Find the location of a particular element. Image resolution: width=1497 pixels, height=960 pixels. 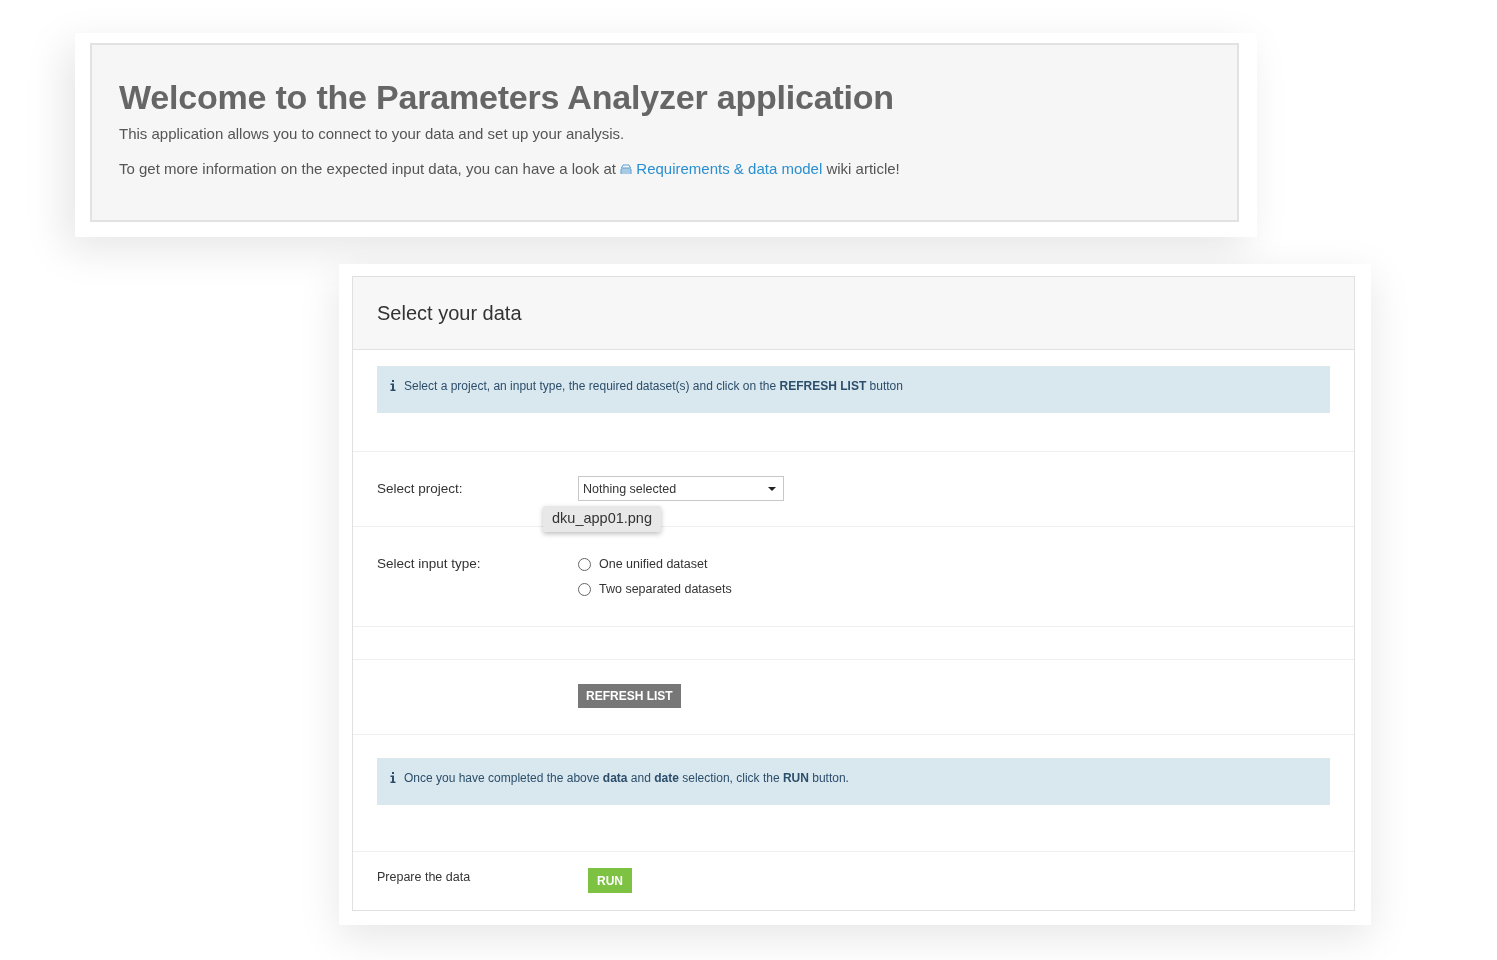

project-dropdown: Nothing selected is located at coordinates (681, 488).